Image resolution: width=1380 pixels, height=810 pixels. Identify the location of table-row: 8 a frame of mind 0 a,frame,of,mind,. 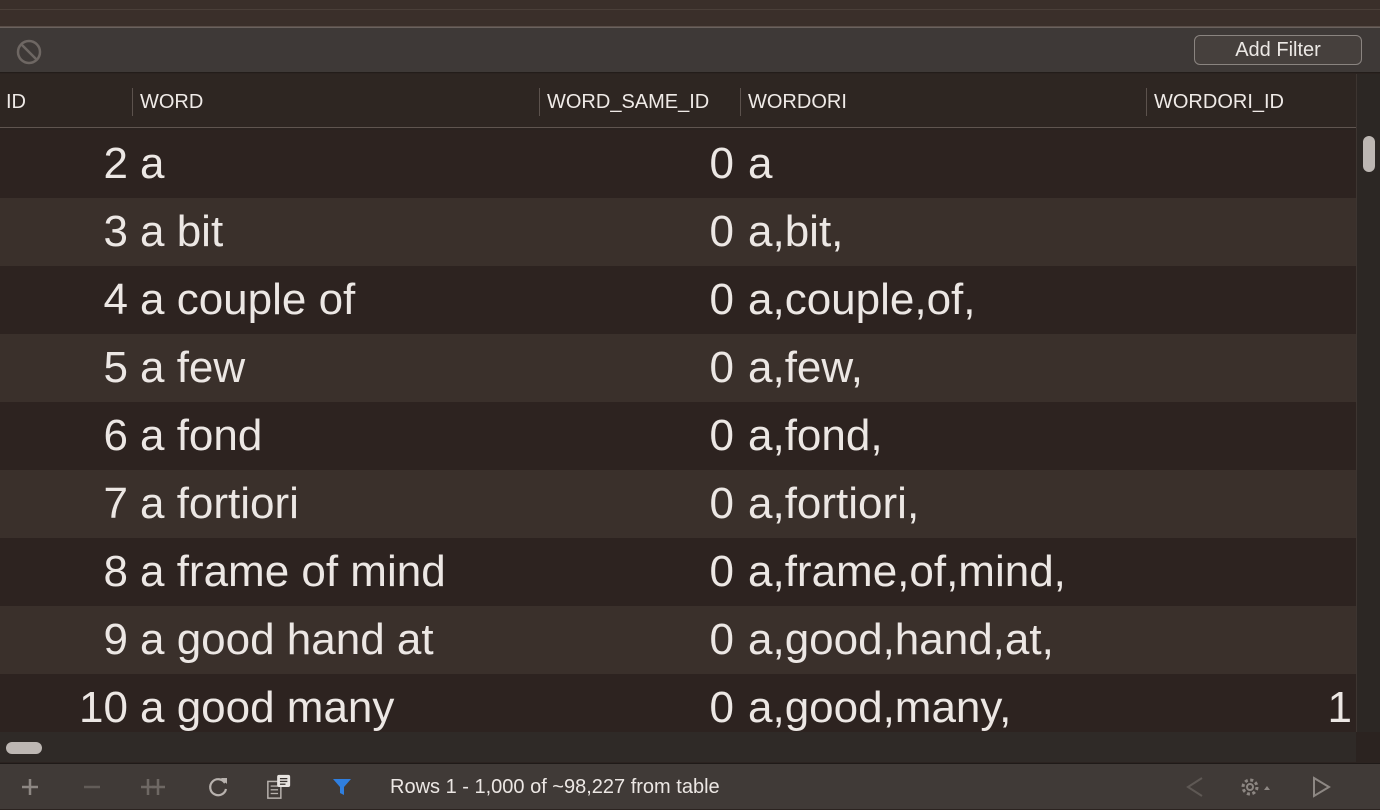
(678, 572).